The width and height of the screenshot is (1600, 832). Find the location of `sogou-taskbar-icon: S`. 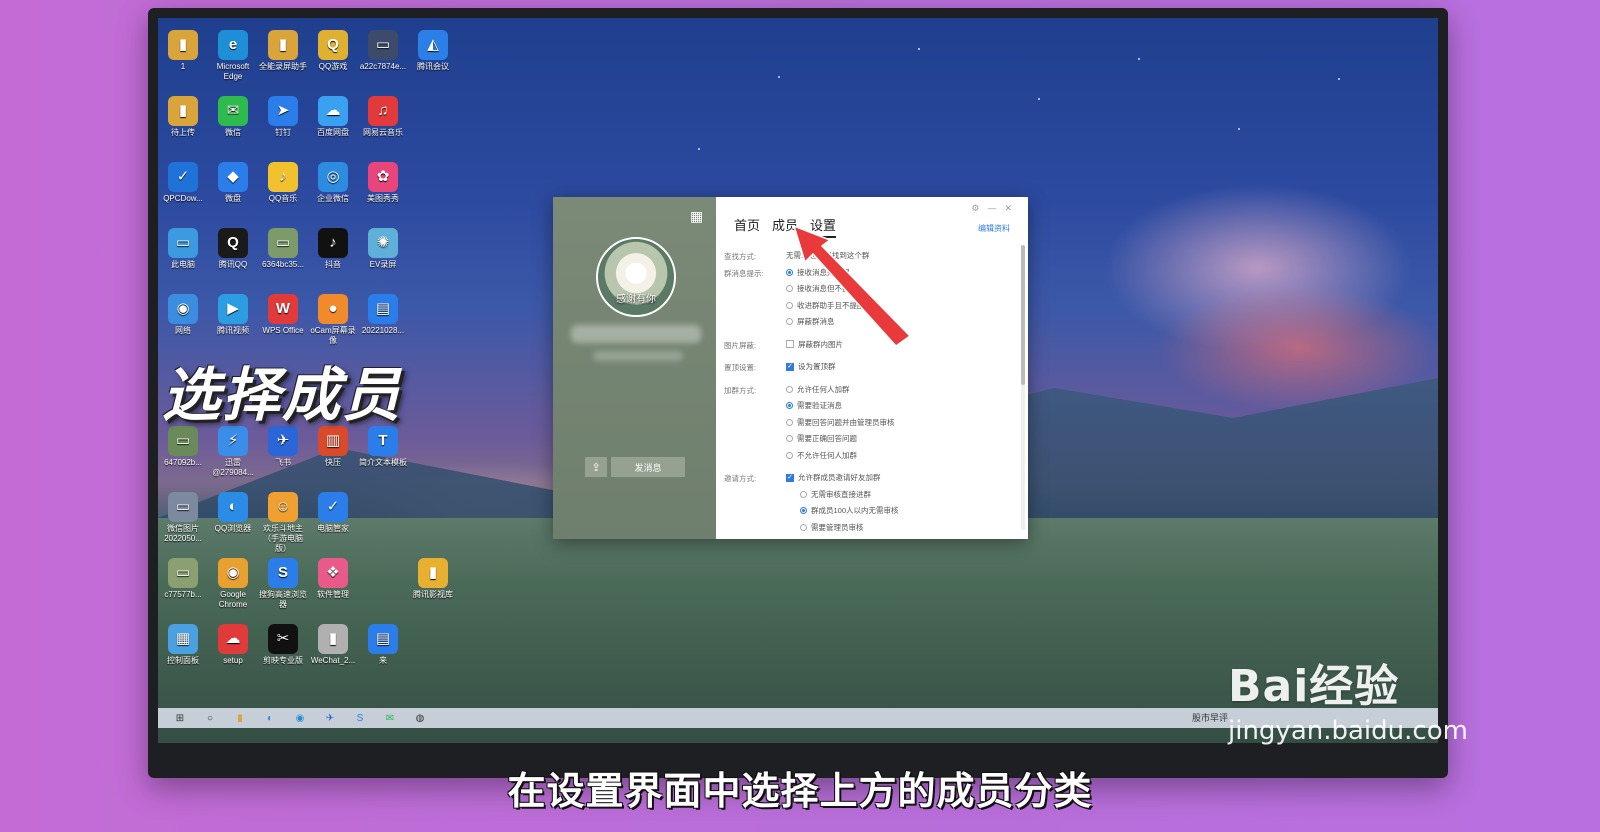

sogou-taskbar-icon: S is located at coordinates (360, 718).